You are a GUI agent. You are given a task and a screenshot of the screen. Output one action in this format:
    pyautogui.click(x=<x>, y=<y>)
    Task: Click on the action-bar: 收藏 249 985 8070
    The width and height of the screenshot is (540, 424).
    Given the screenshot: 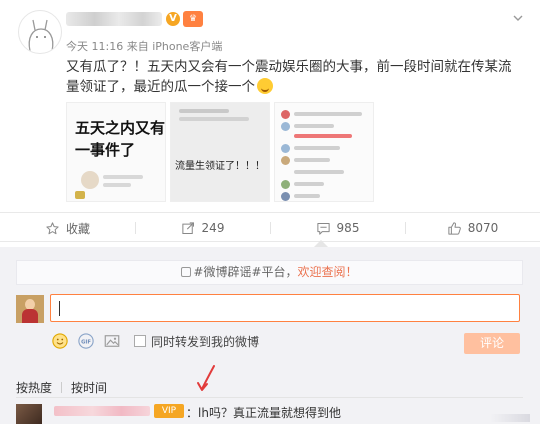 What is the action you would take?
    pyautogui.click(x=270, y=227)
    